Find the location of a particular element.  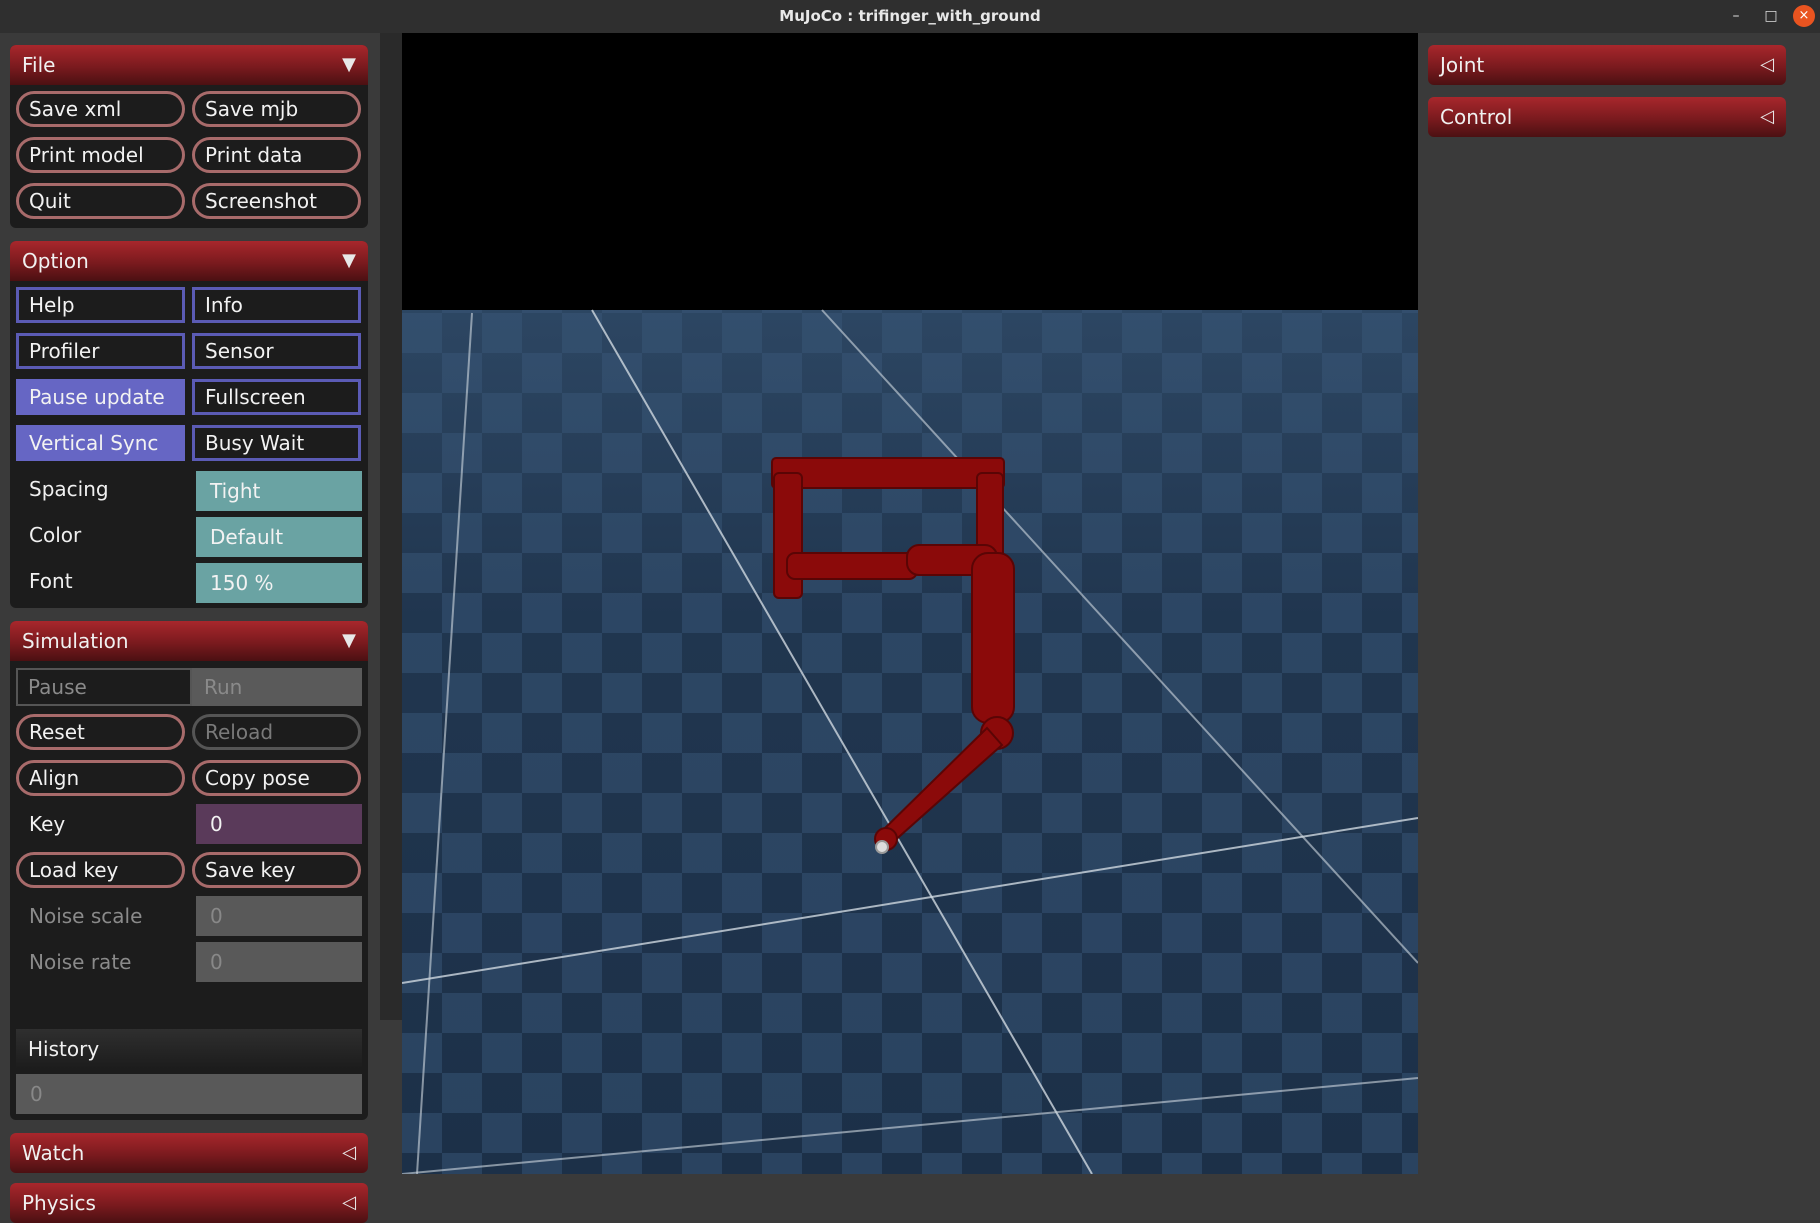

window-titlebar: MuJoCo : trifinger_with_ground – □ × is located at coordinates (910, 16).